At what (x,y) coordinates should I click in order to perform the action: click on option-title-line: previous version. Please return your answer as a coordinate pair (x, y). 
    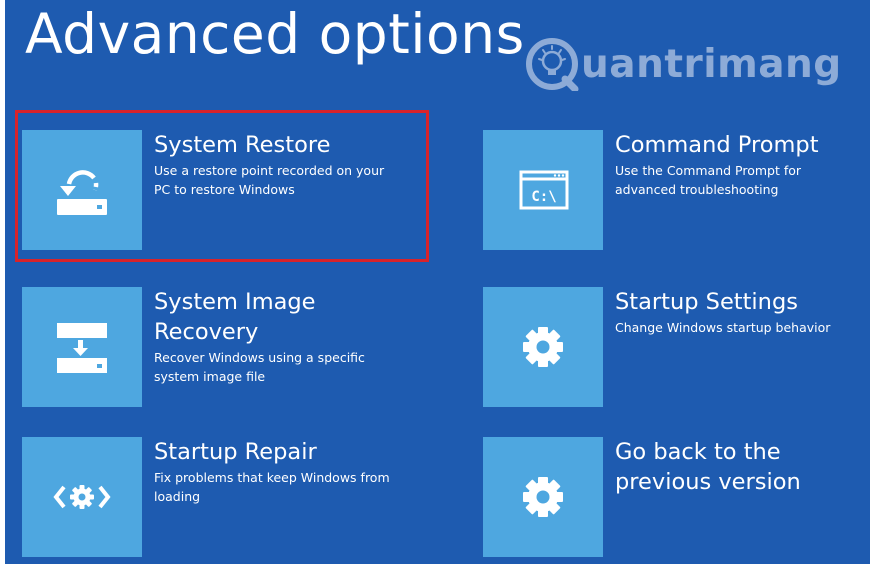
    Looking at the image, I should click on (708, 482).